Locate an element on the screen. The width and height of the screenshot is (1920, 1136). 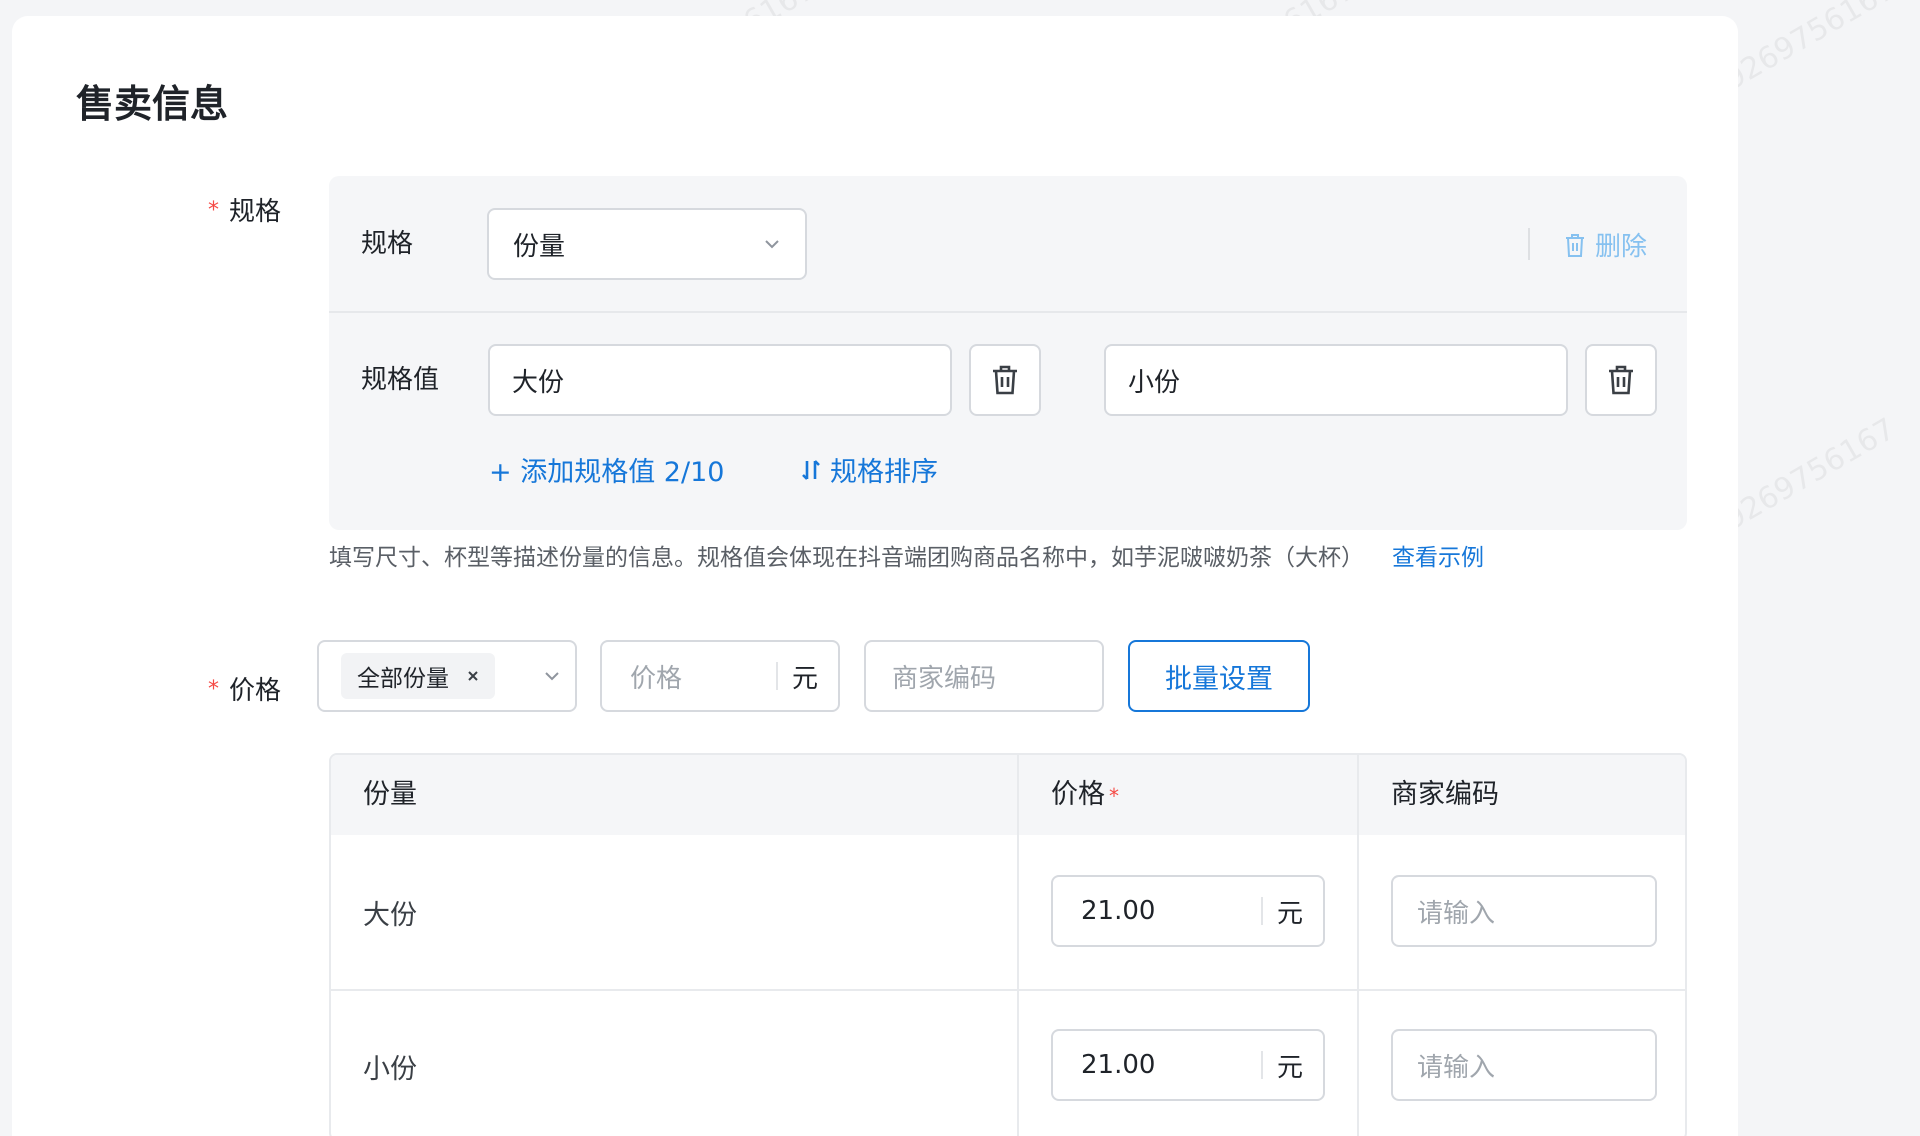
column-header: 价格 * is located at coordinates (1085, 795).